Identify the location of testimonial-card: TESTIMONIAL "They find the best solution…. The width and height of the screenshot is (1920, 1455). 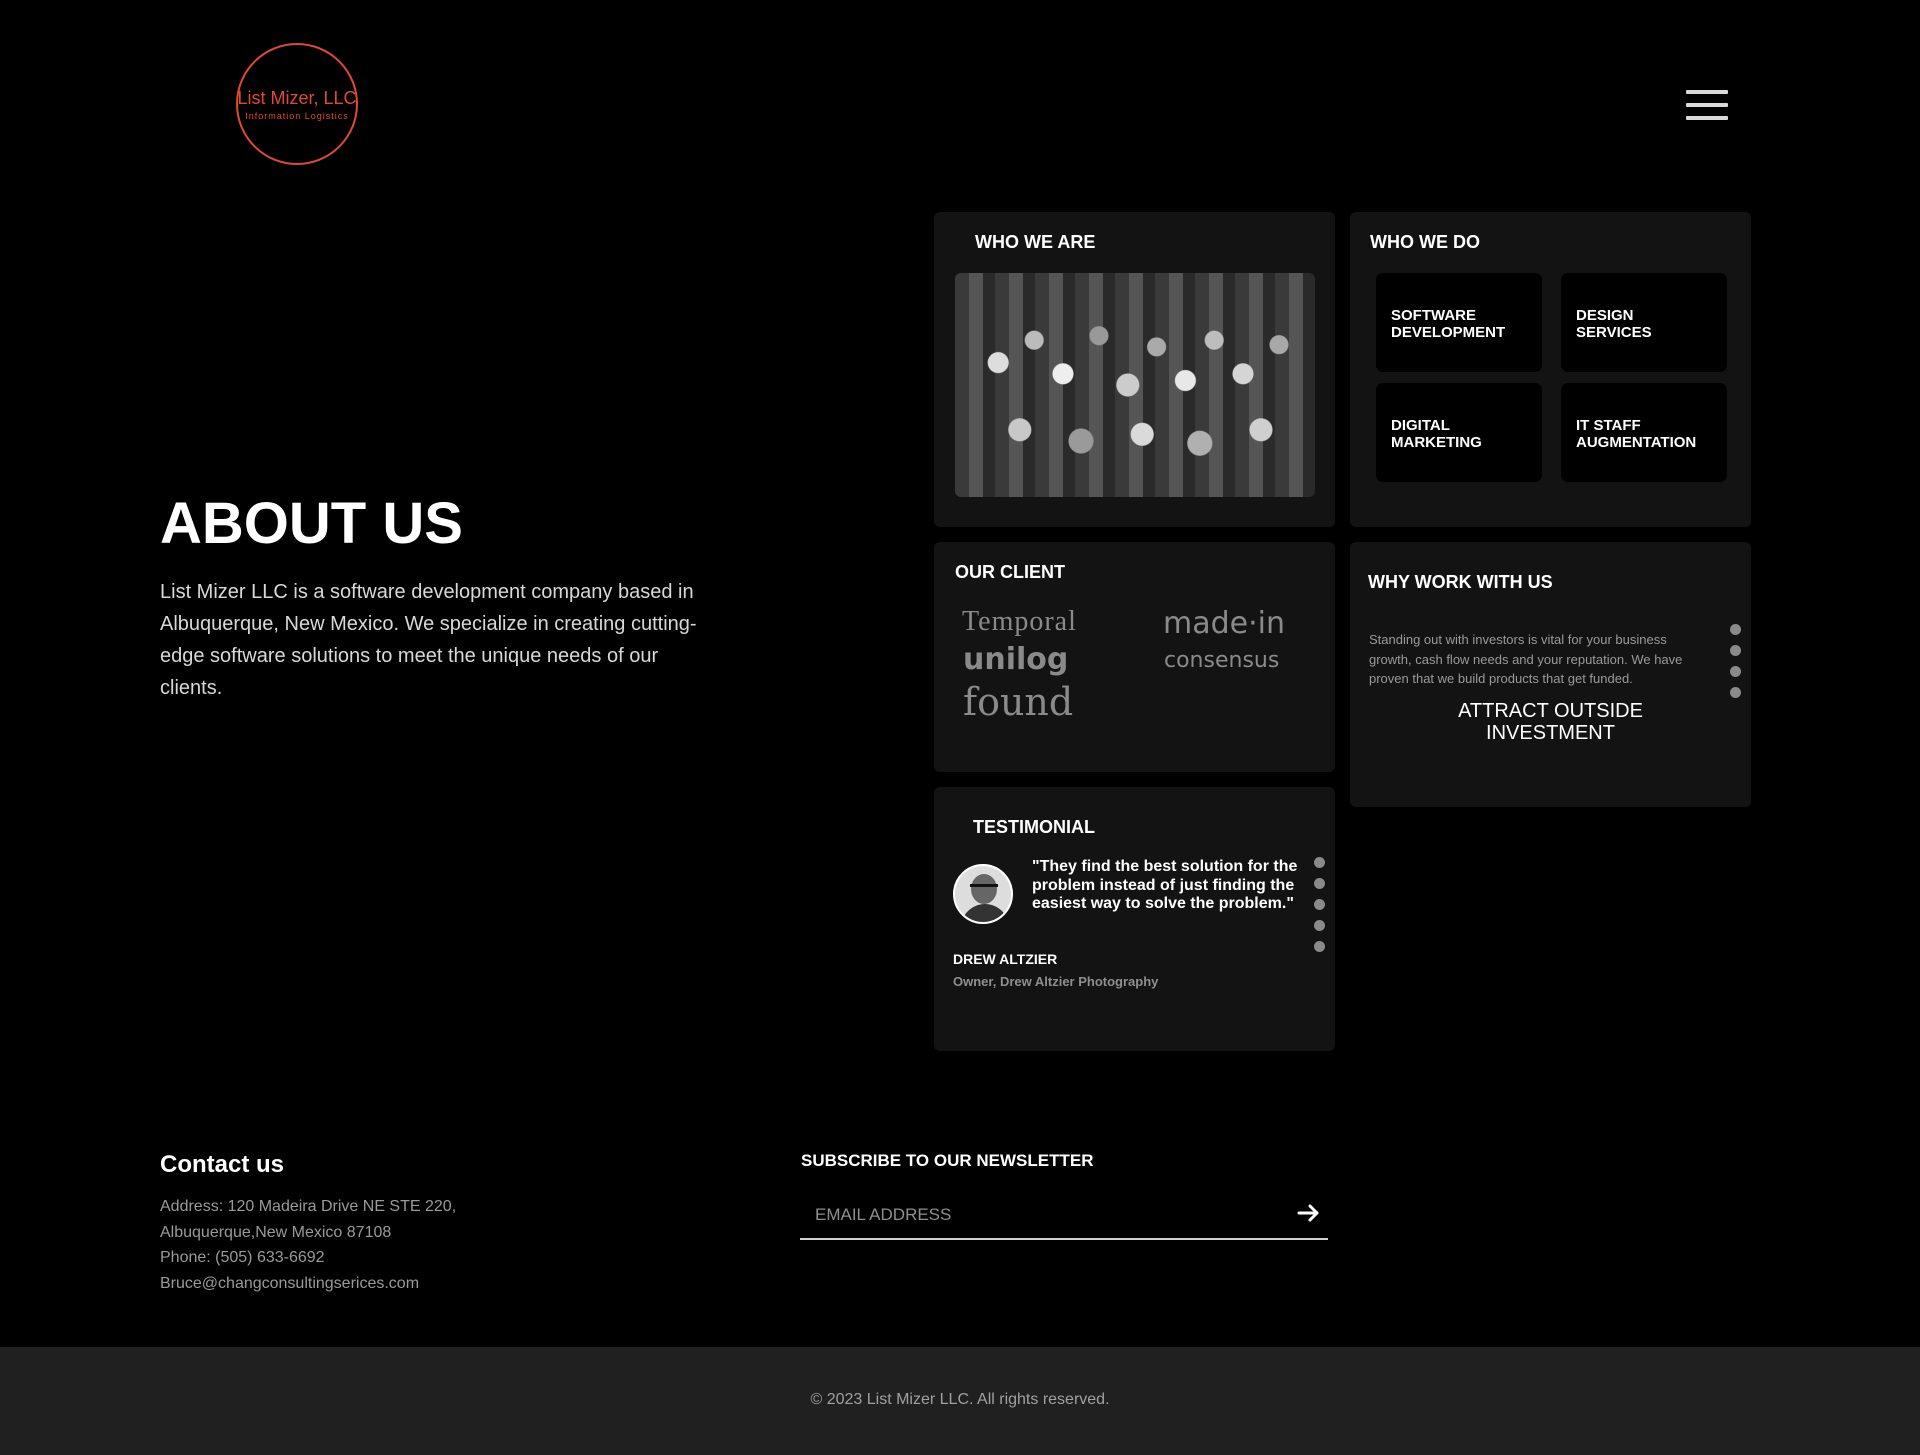
(1134, 919).